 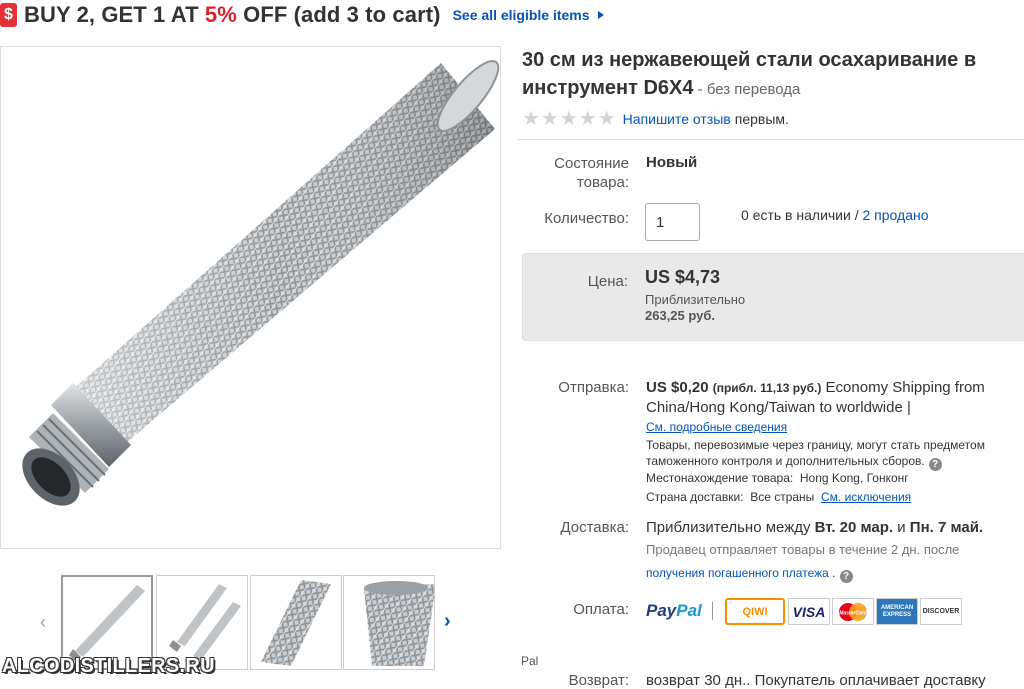 I want to click on shipping-label: Отправка:, so click(x=593, y=387).